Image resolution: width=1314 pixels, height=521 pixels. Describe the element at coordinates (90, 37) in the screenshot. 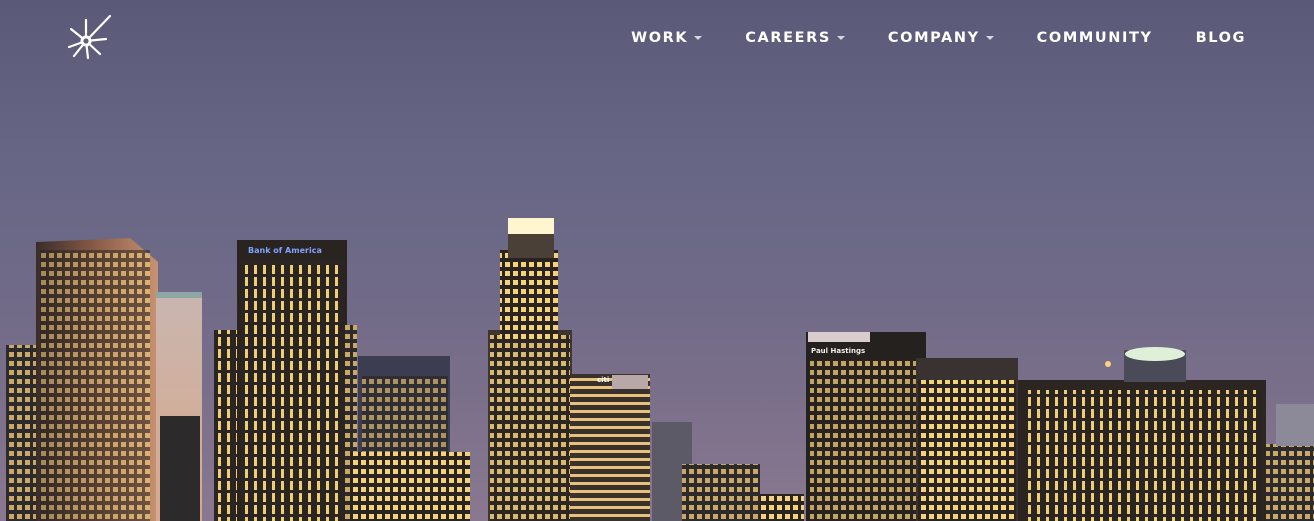

I see `starburst-logo-icon` at that location.